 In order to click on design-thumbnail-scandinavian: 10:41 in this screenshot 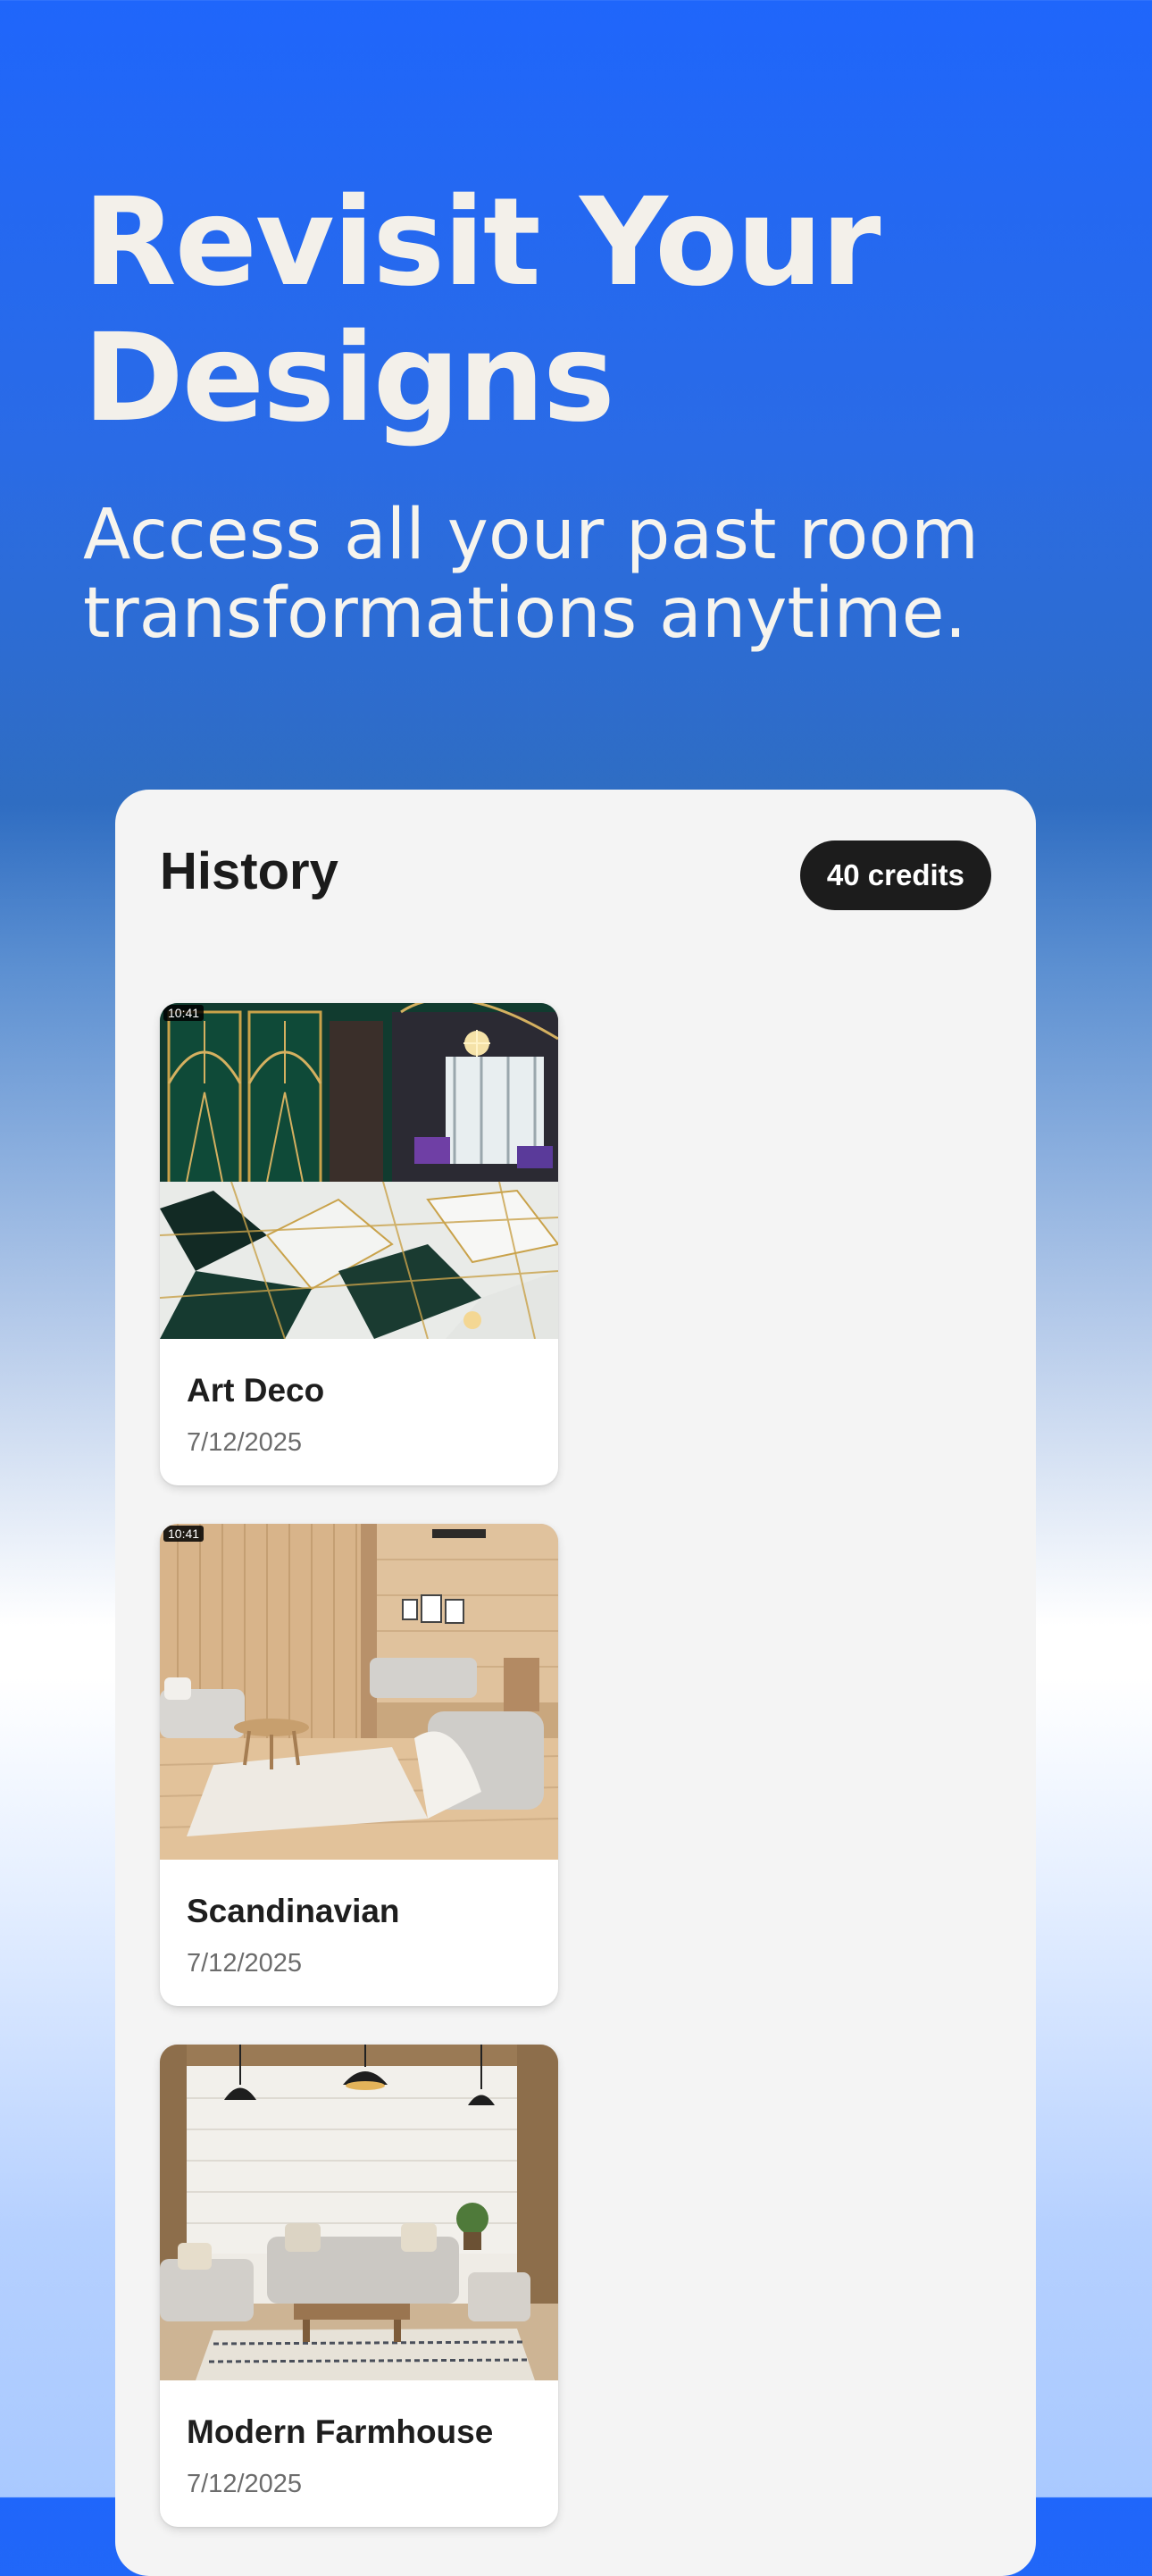, I will do `click(359, 1692)`.